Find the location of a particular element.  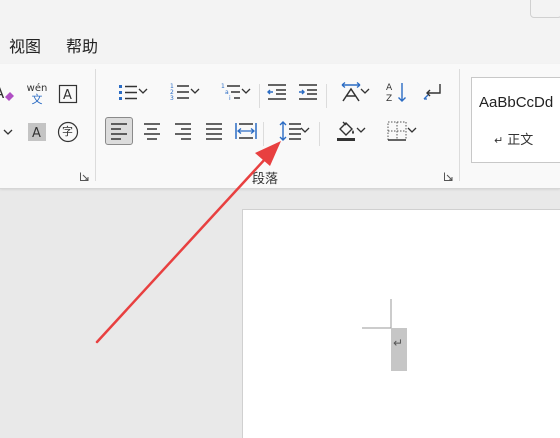

style-normal-tile: AaBbCcDd ↵ 正文 is located at coordinates (515, 120).